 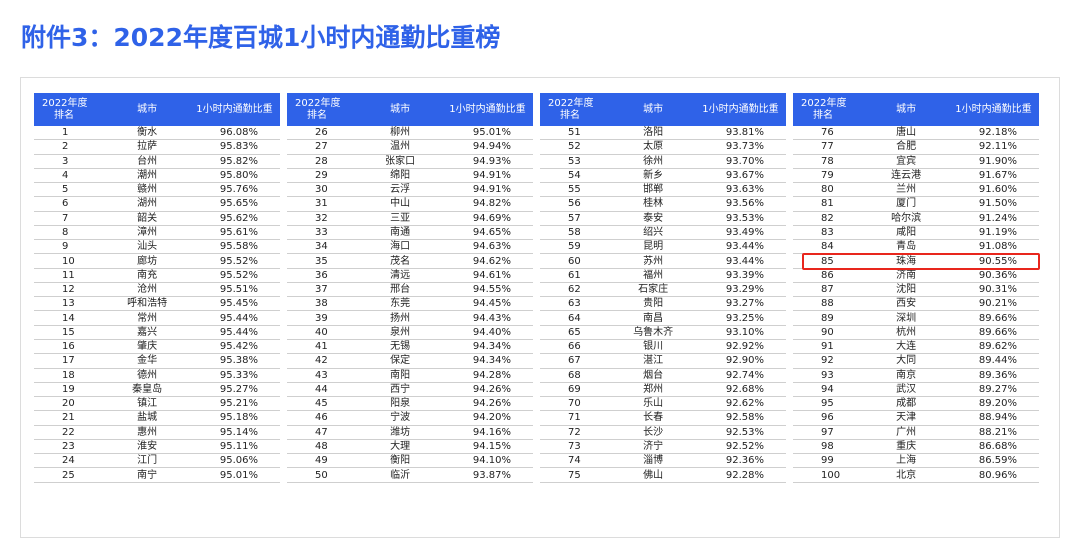 What do you see at coordinates (487, 161) in the screenshot?
I see `commute-share-cell: 94.93%` at bounding box center [487, 161].